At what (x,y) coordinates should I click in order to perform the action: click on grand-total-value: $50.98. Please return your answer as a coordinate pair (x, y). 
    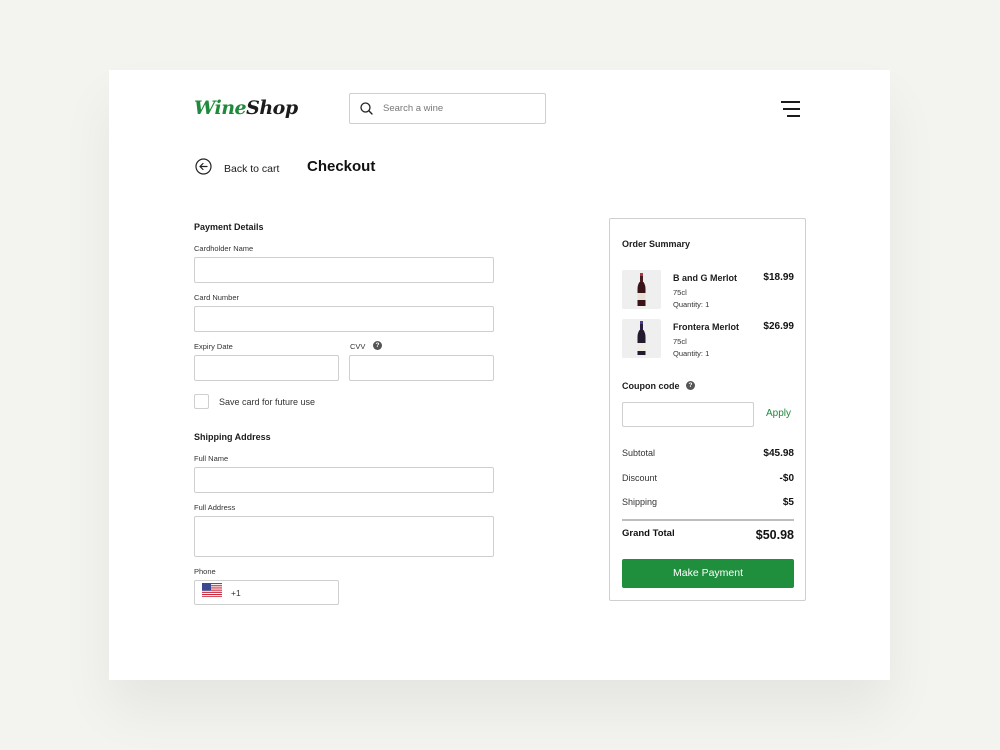
    Looking at the image, I should click on (774, 535).